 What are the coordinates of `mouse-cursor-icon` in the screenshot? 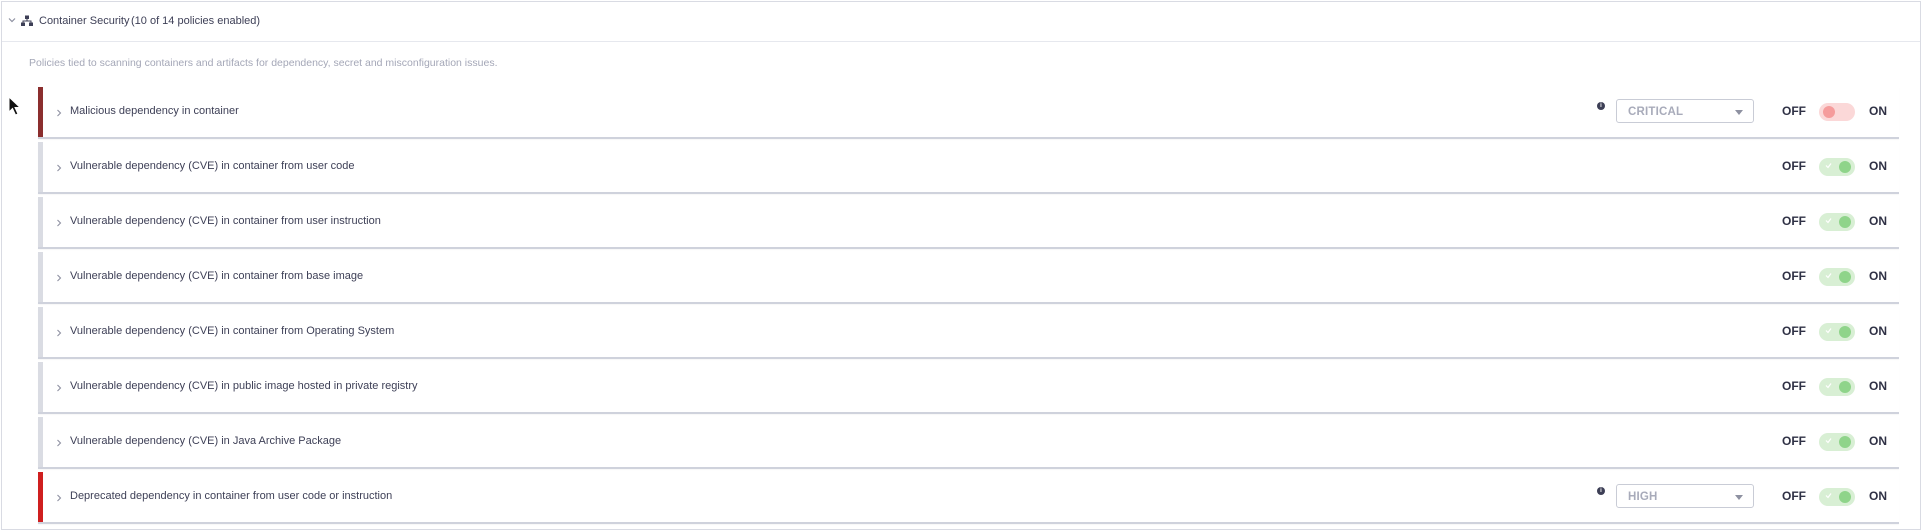 It's located at (15, 106).